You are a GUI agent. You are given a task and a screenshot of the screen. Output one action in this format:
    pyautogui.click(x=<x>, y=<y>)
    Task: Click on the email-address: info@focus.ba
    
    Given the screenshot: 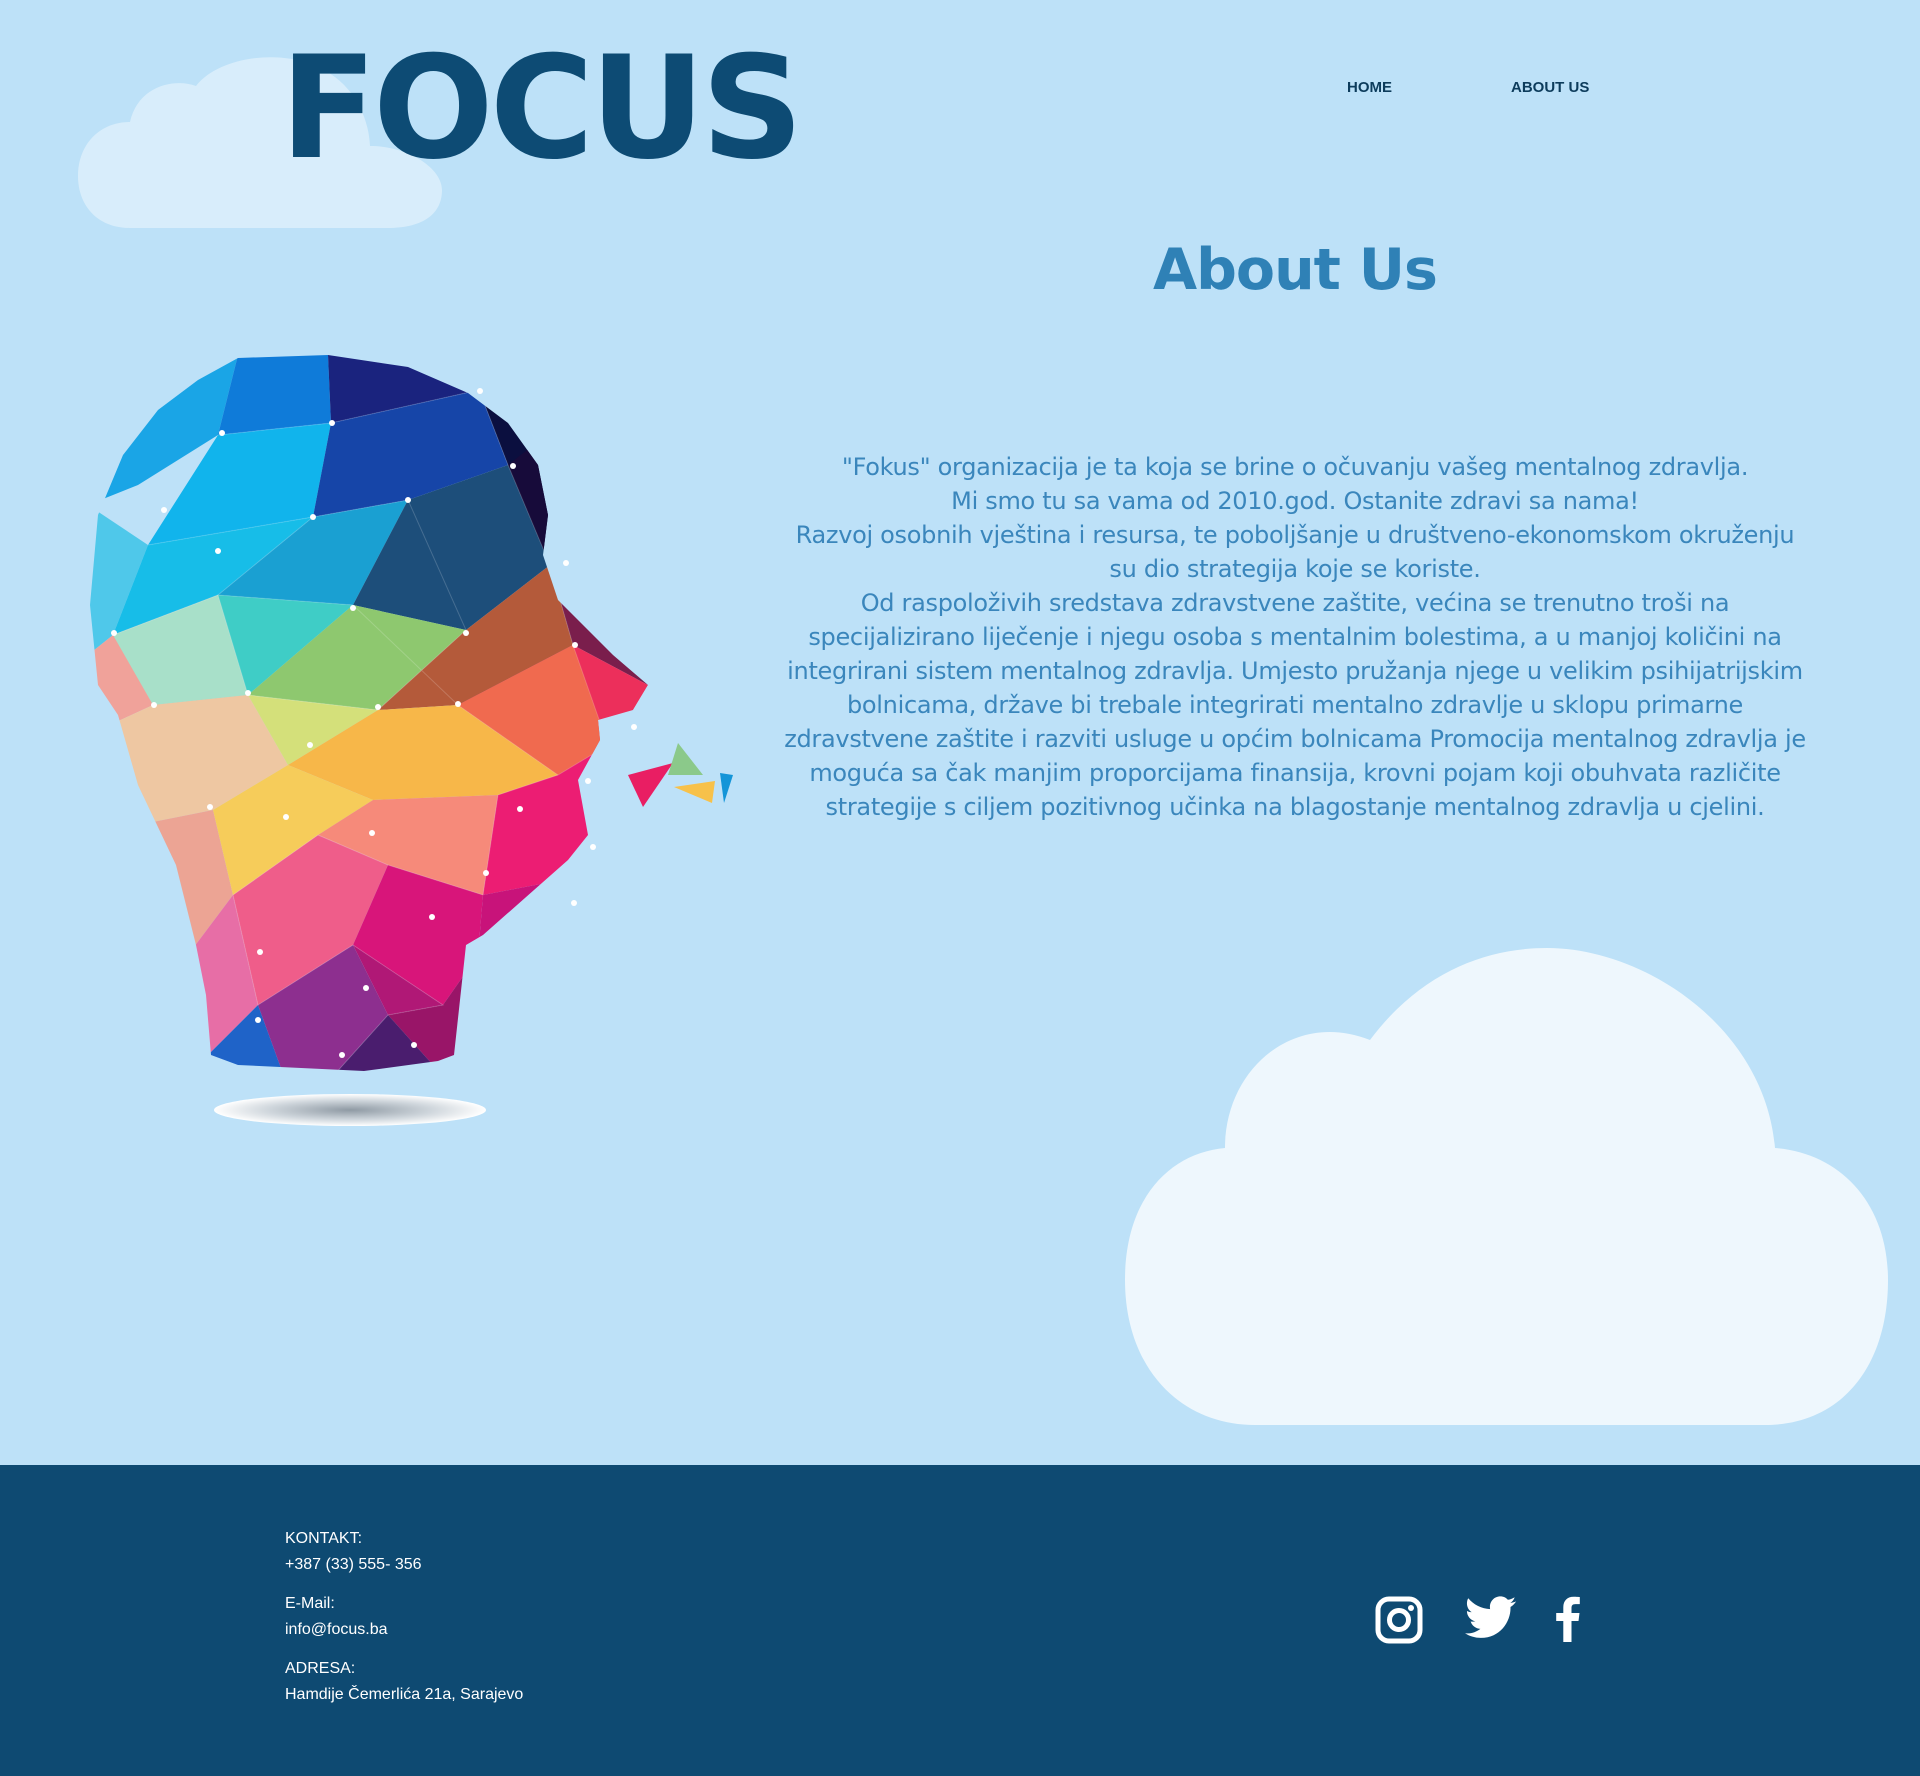 What is the action you would take?
    pyautogui.click(x=404, y=1630)
    